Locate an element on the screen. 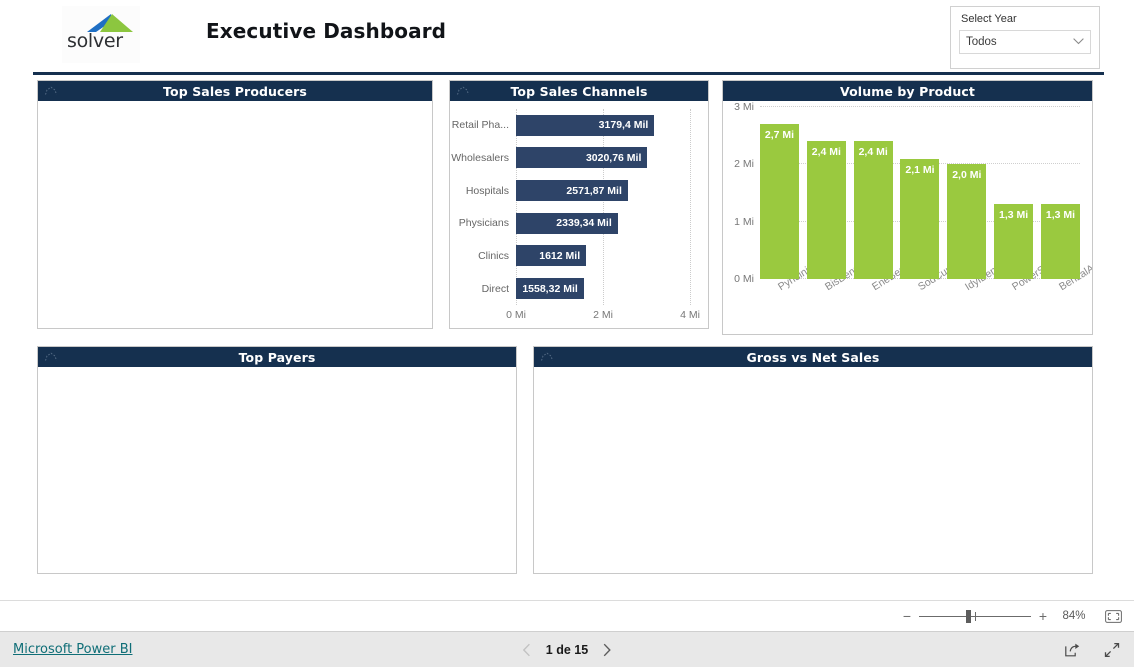 This screenshot has height=667, width=1134. visual-header: Gross vs Net Sales is located at coordinates (813, 357).